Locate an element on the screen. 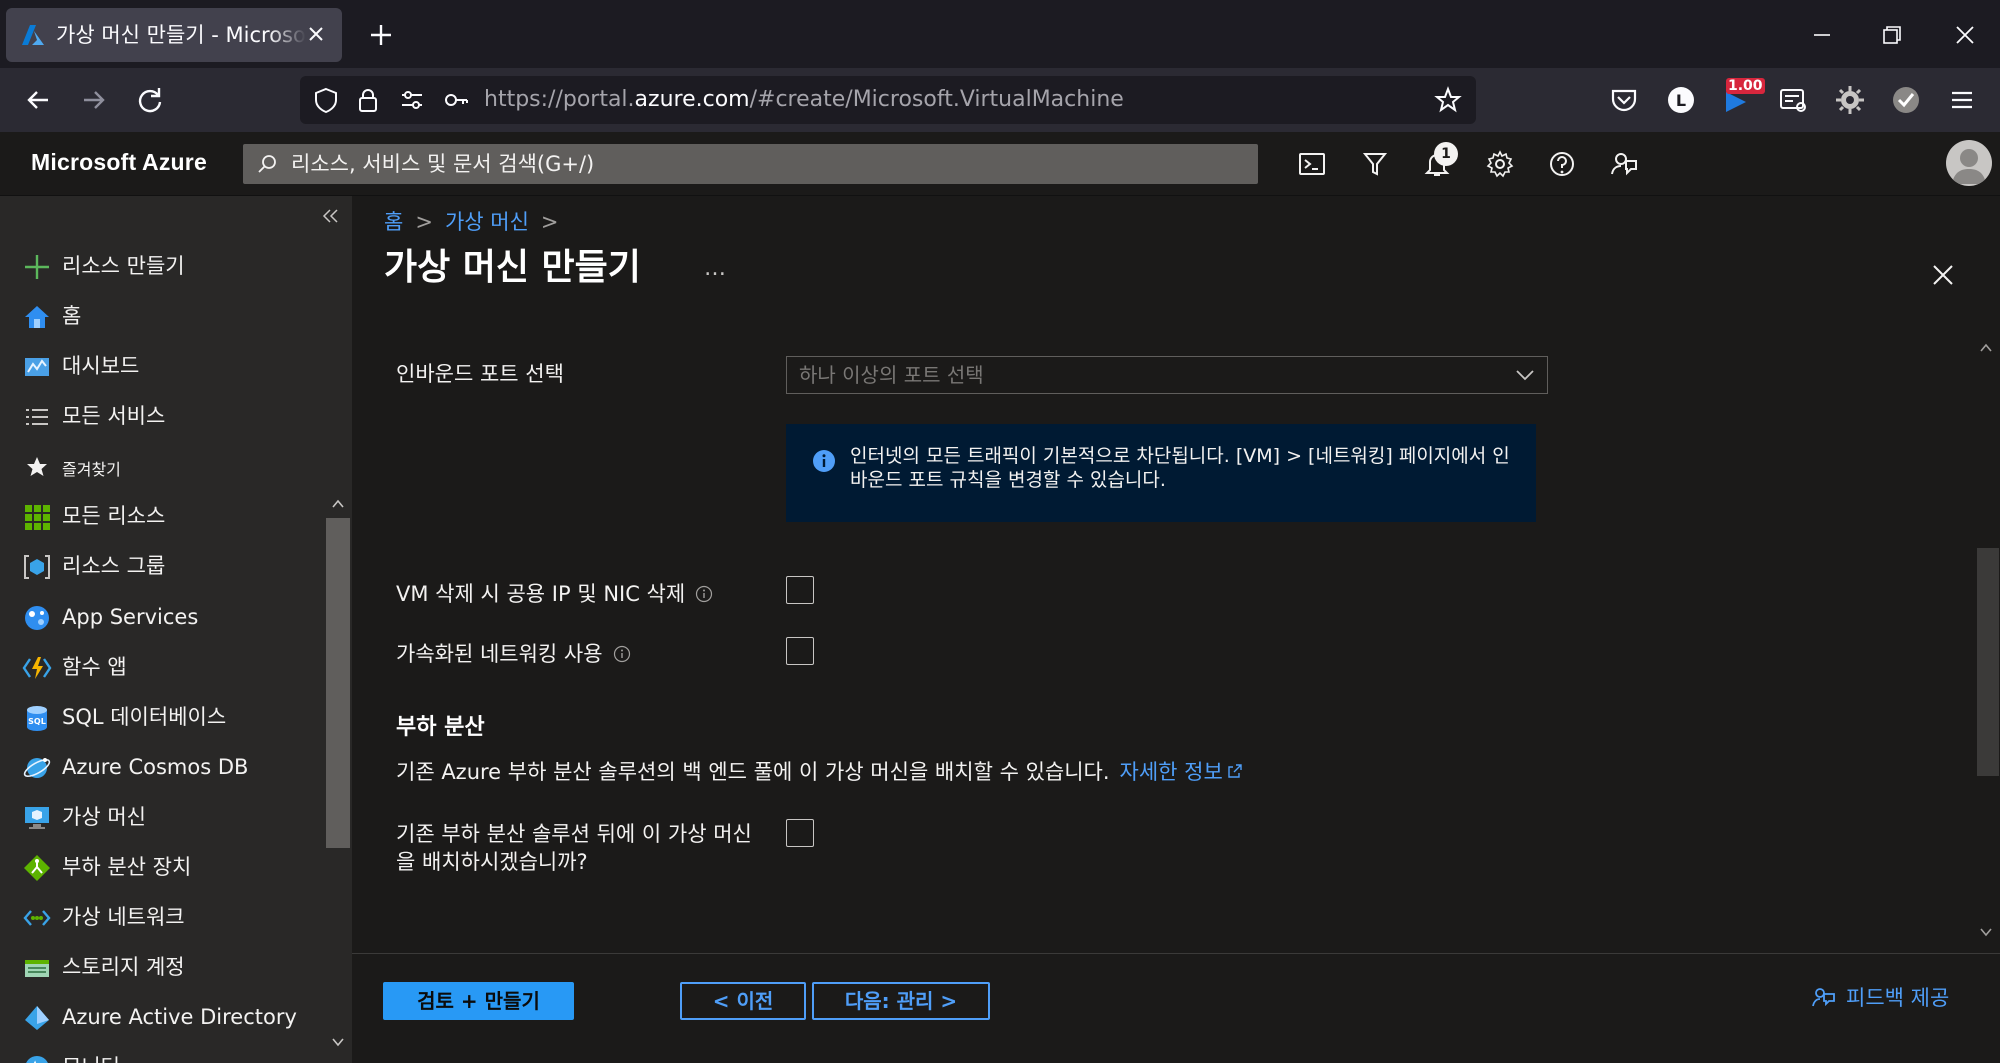  virtual-machine-icon is located at coordinates (37, 818).